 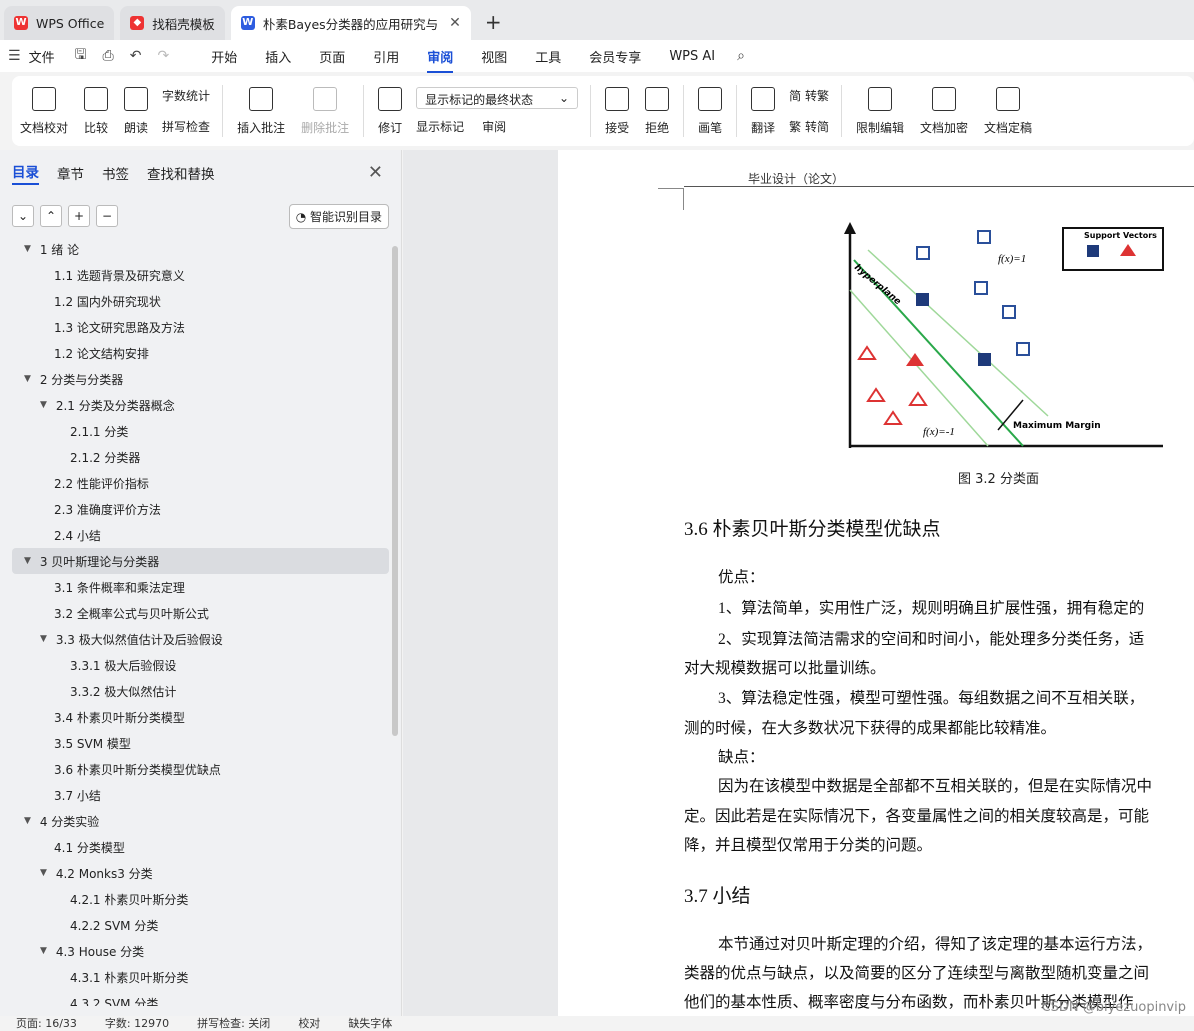 What do you see at coordinates (1008, 111) in the screenshot?
I see `finalize-button: 文档定稿` at bounding box center [1008, 111].